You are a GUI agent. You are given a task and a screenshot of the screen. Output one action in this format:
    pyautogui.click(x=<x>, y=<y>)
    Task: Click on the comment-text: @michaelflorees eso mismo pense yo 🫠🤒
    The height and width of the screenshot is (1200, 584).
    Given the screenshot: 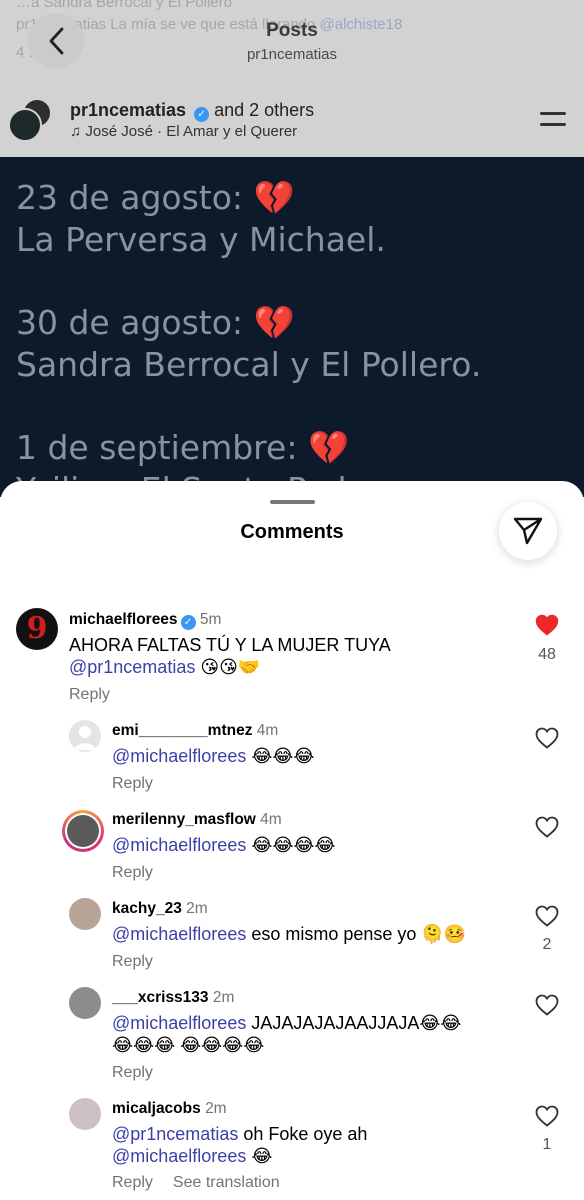 What is the action you would take?
    pyautogui.click(x=289, y=934)
    